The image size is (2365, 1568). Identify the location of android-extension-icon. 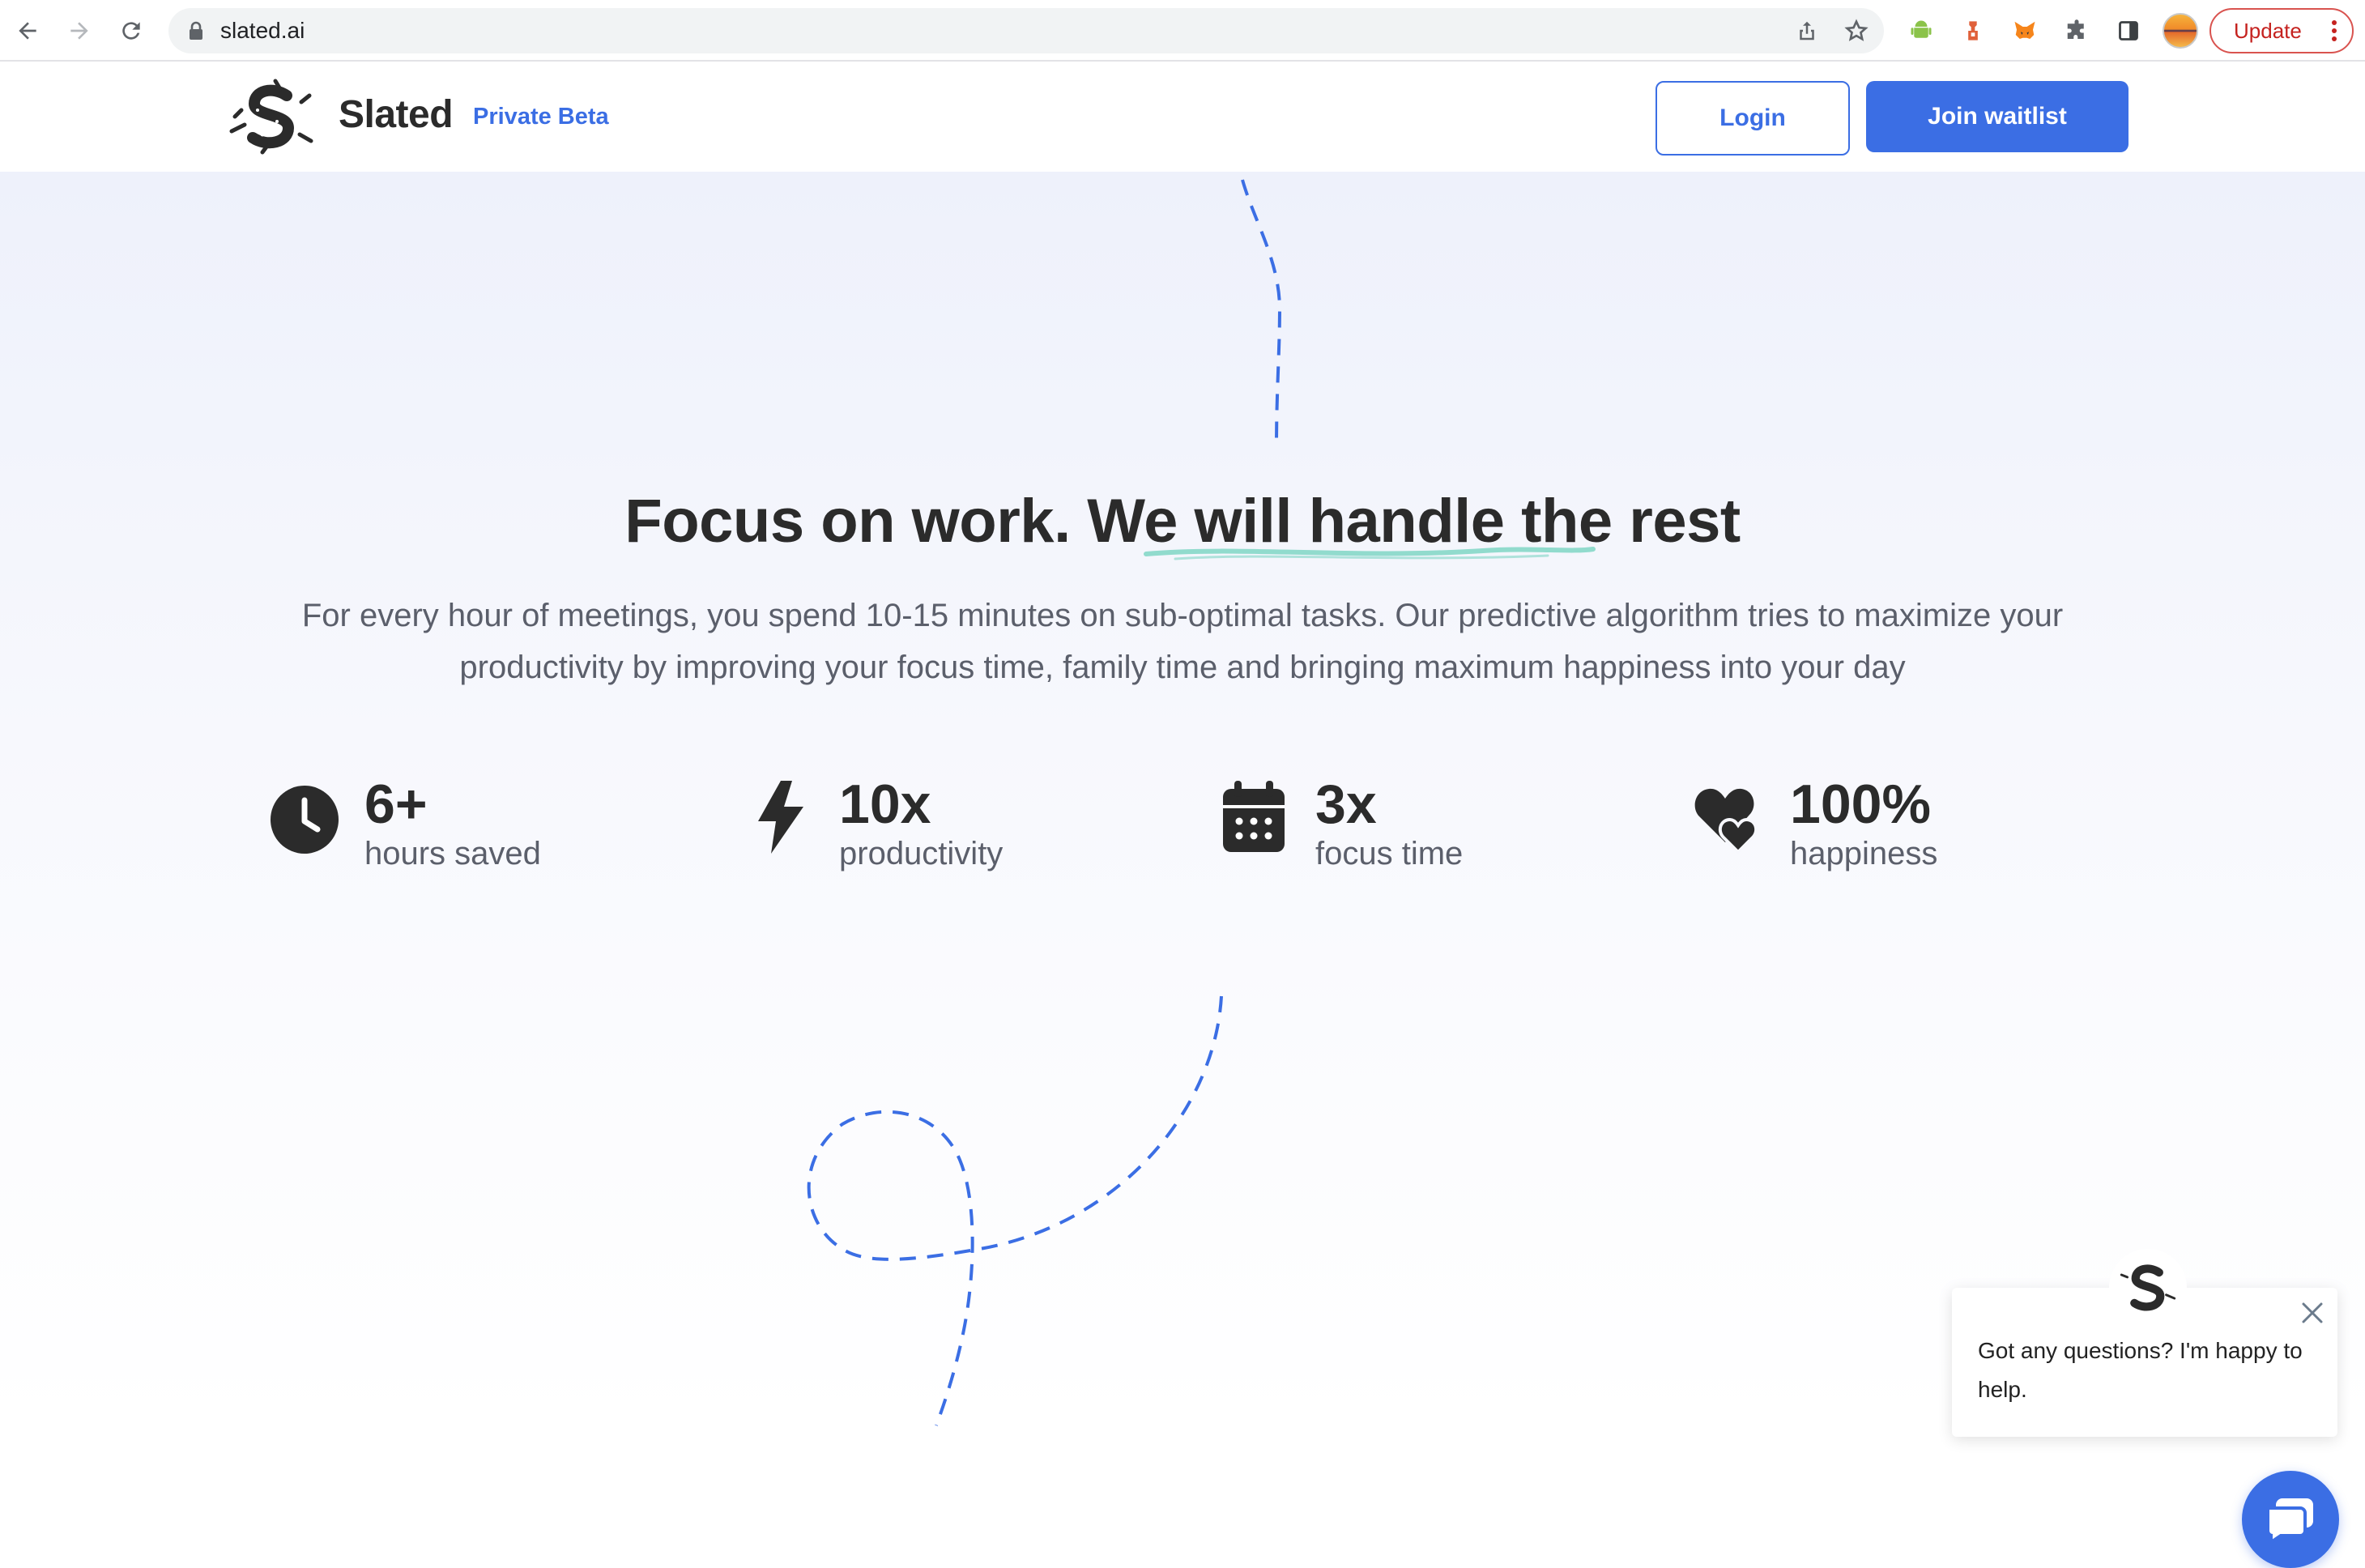
(1921, 31).